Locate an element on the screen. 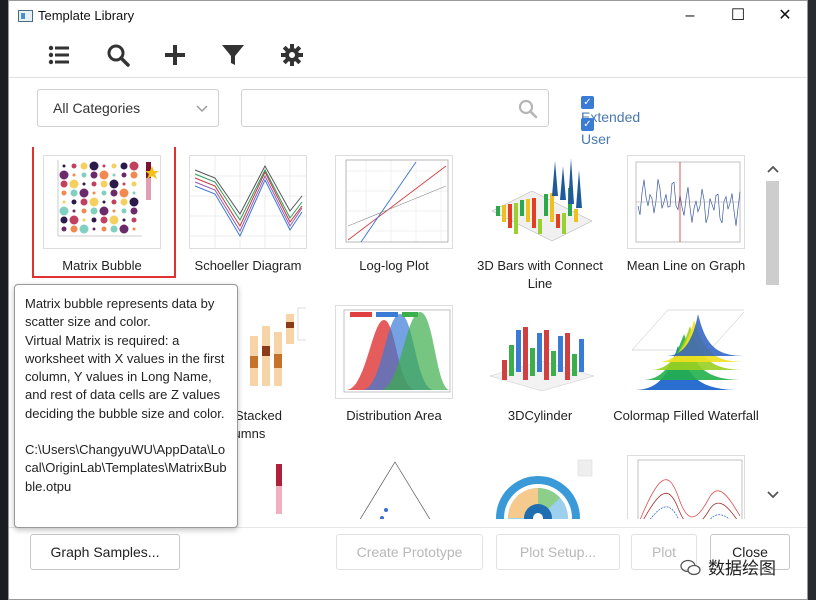 The image size is (816, 600). distribution-area-thumbnail is located at coordinates (394, 352).